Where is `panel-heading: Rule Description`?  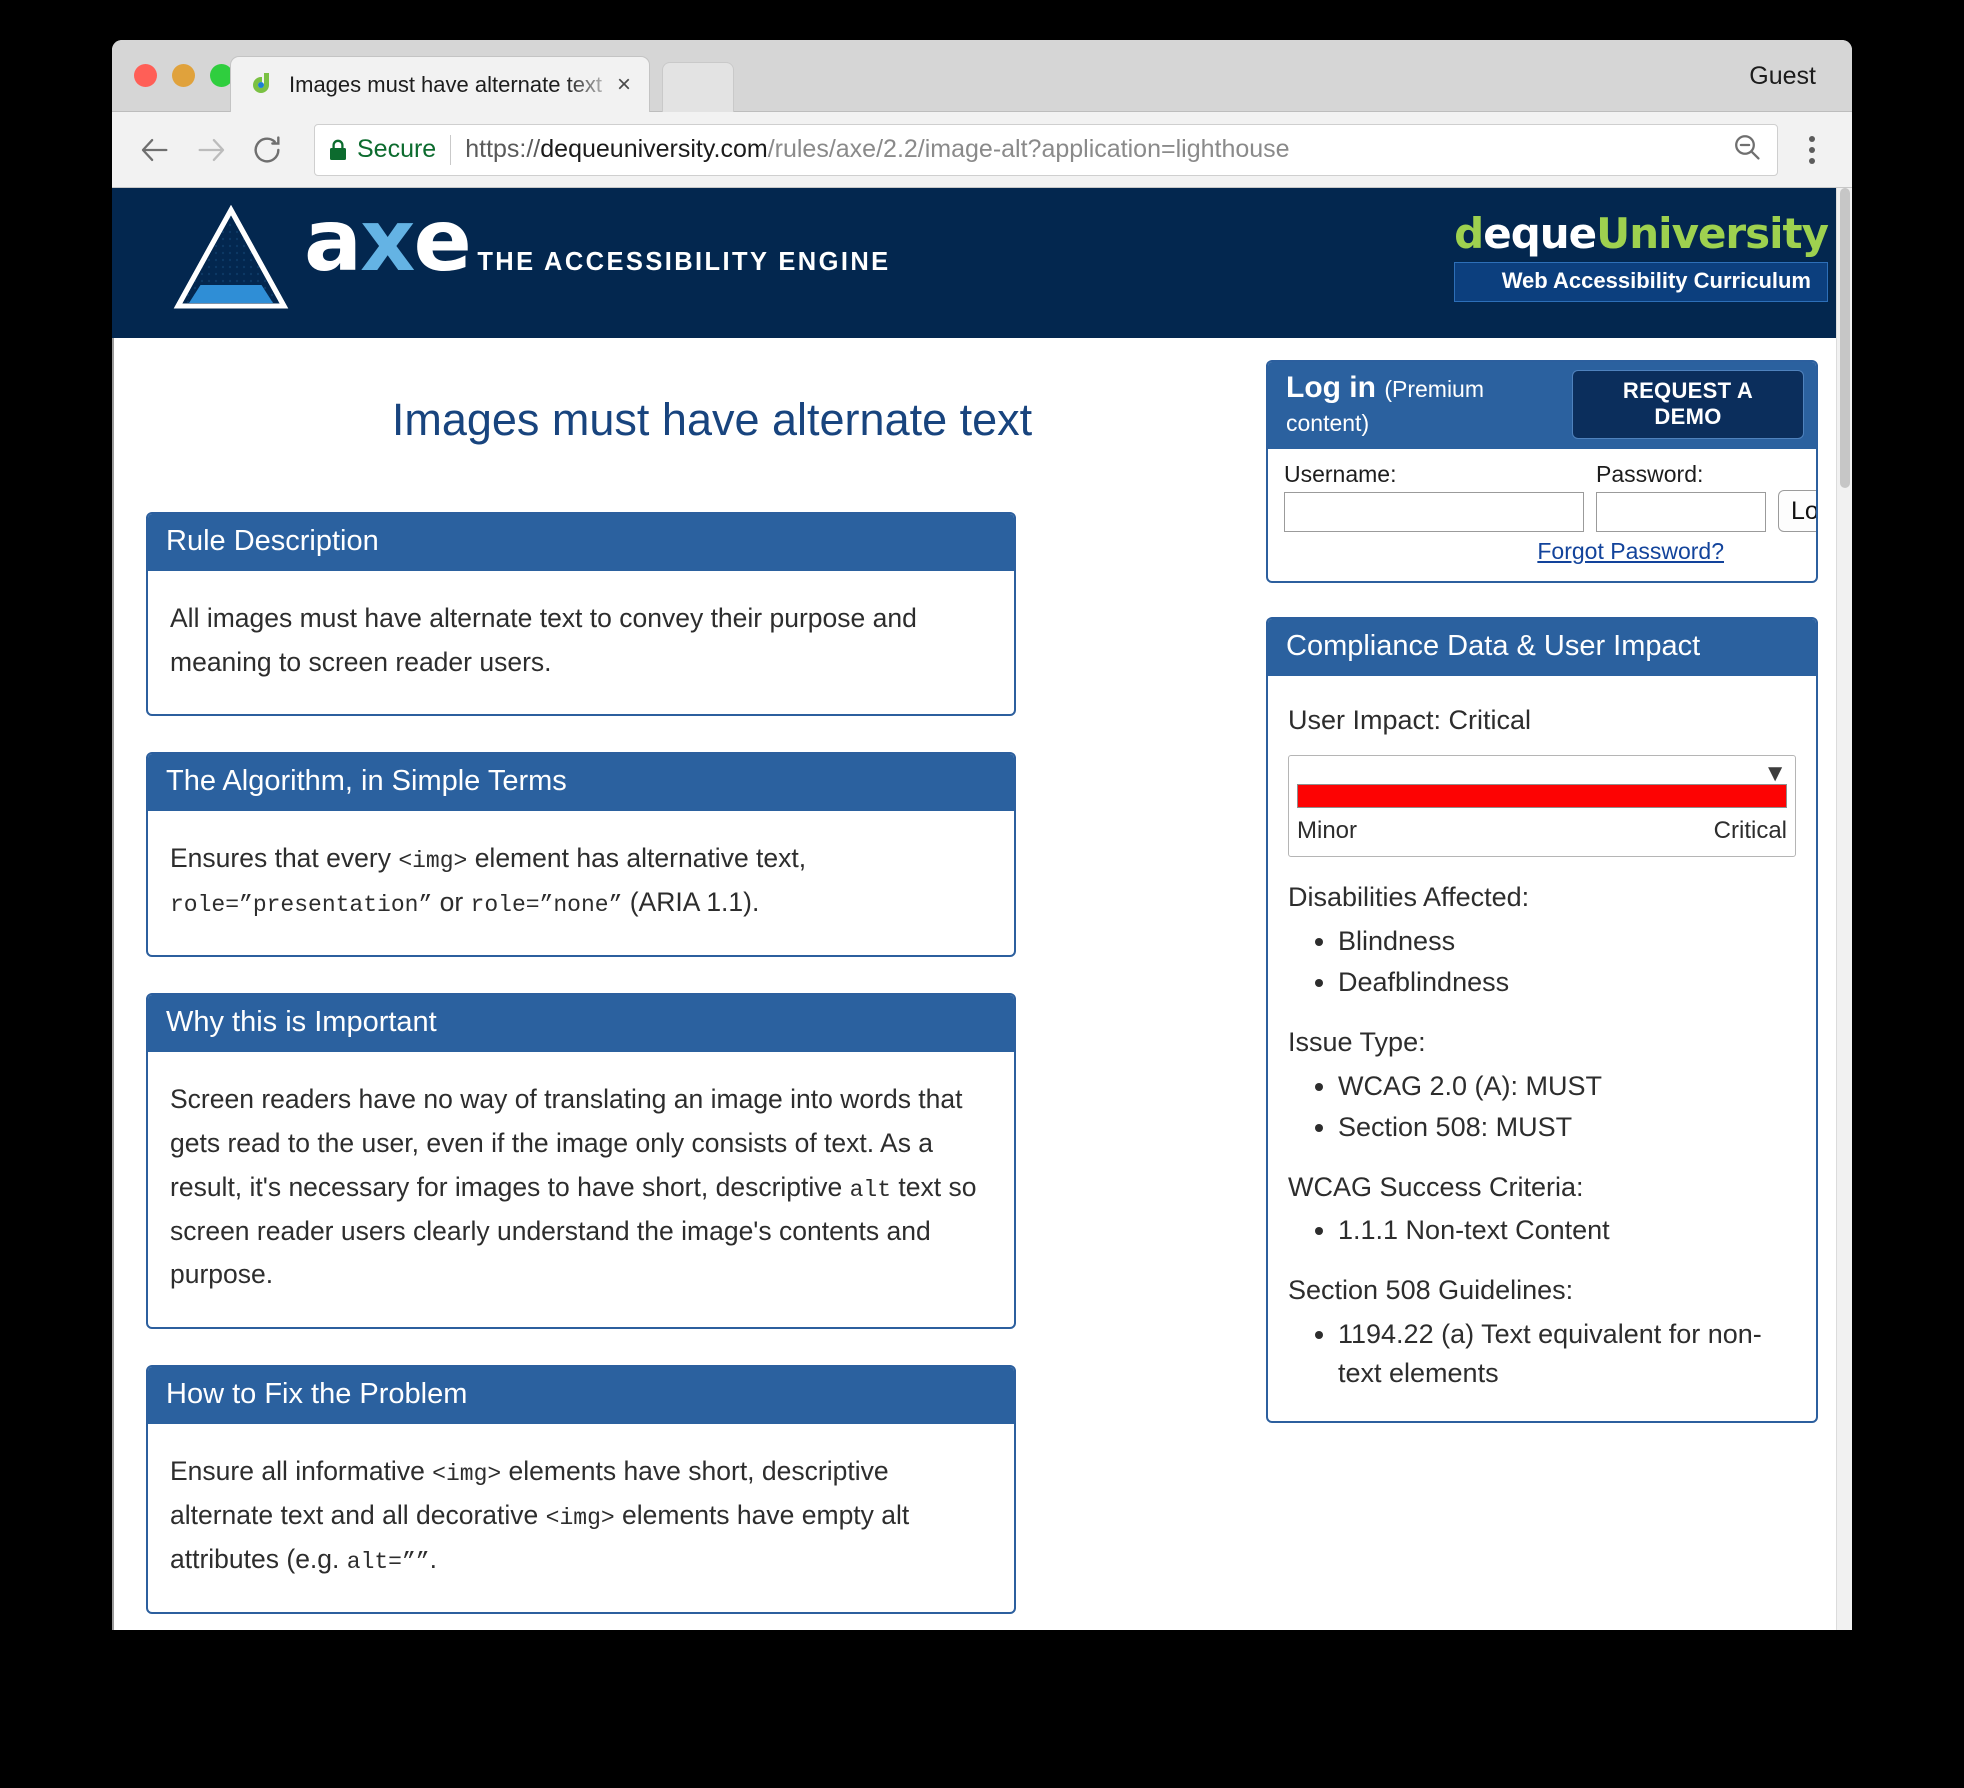
panel-heading: Rule Description is located at coordinates (581, 542).